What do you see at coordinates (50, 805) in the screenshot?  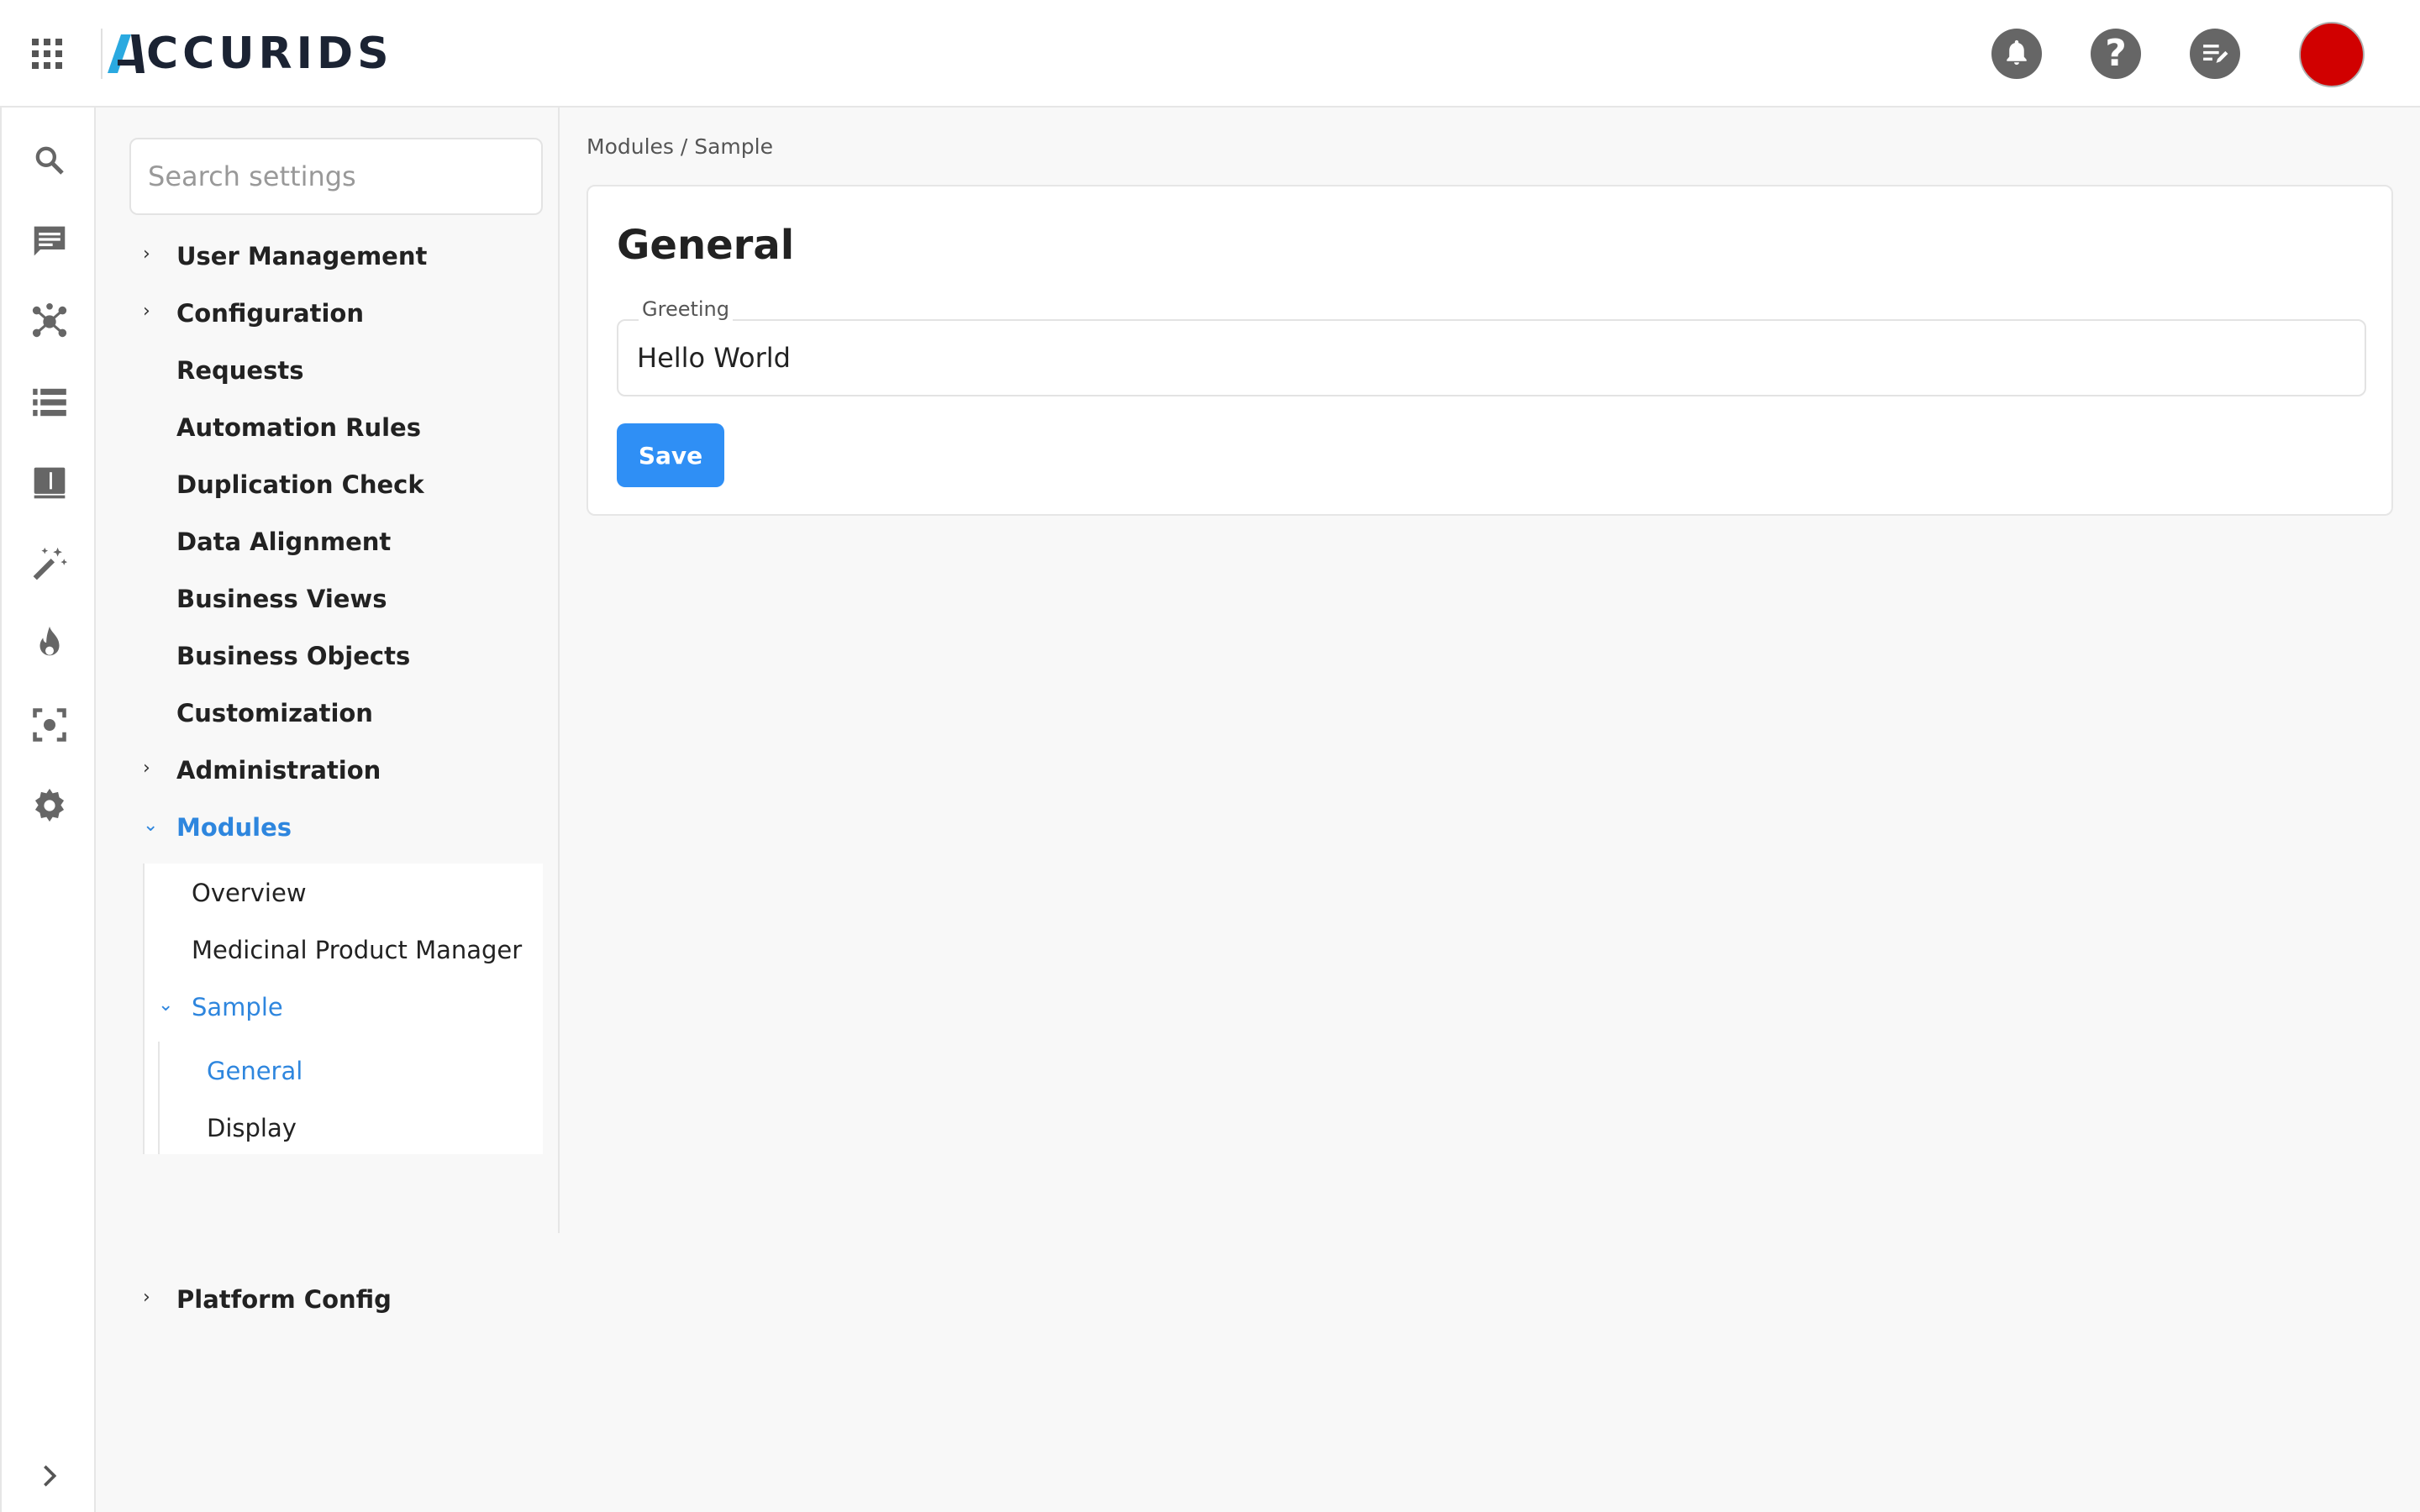 I see `gear-icon` at bounding box center [50, 805].